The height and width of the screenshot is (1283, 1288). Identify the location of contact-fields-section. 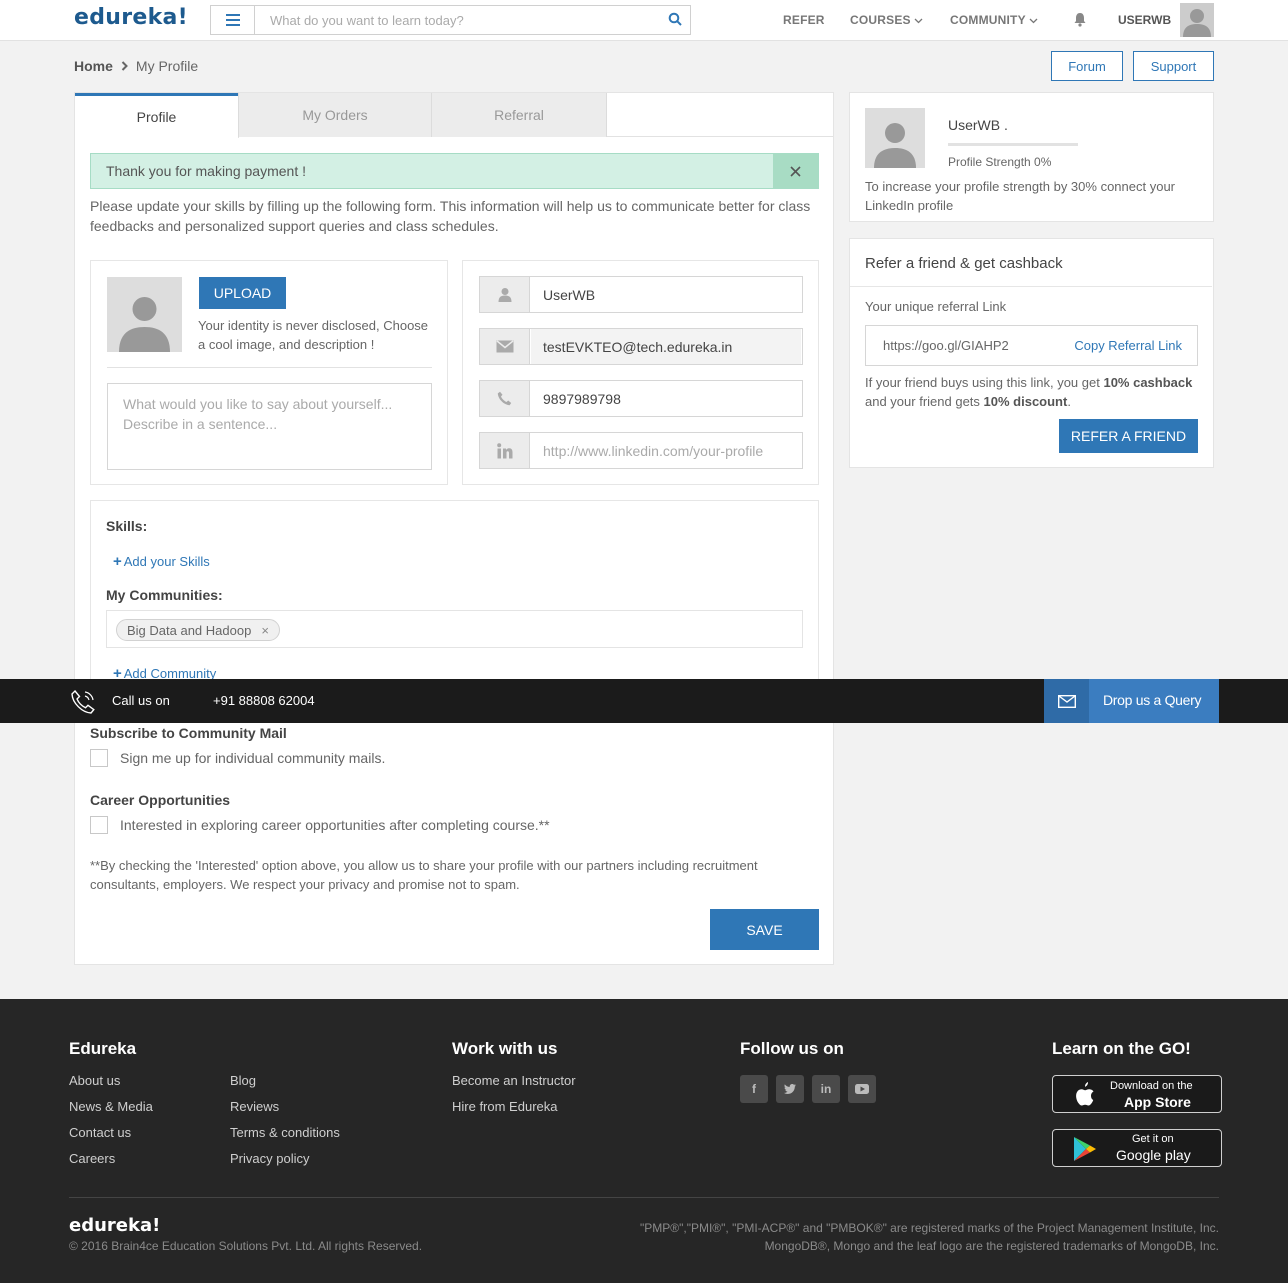
(640, 372).